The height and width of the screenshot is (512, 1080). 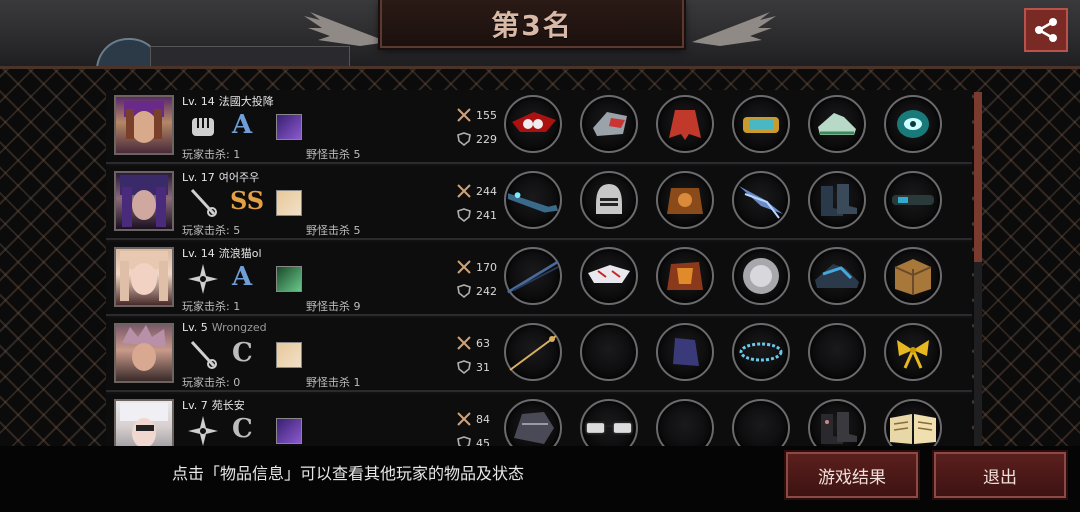 What do you see at coordinates (348, 473) in the screenshot?
I see `footer-hint: 点击「物品信息」可以查看其他玩家的物品及状态` at bounding box center [348, 473].